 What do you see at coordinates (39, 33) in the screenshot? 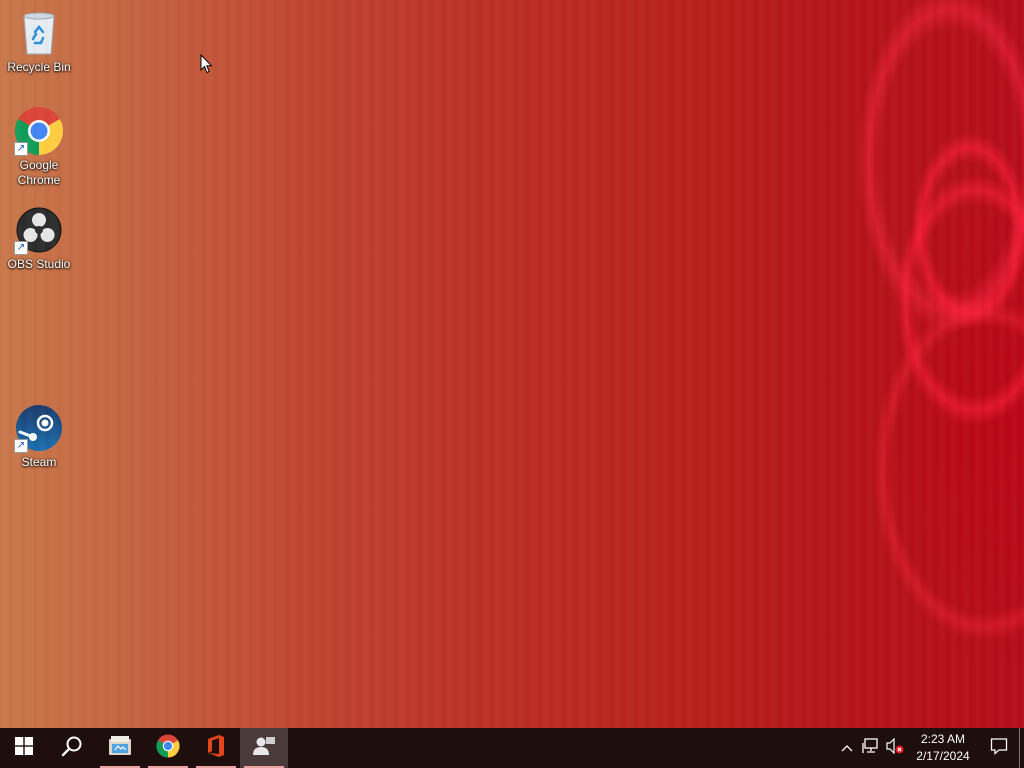
I see `recycle-bin-icon` at bounding box center [39, 33].